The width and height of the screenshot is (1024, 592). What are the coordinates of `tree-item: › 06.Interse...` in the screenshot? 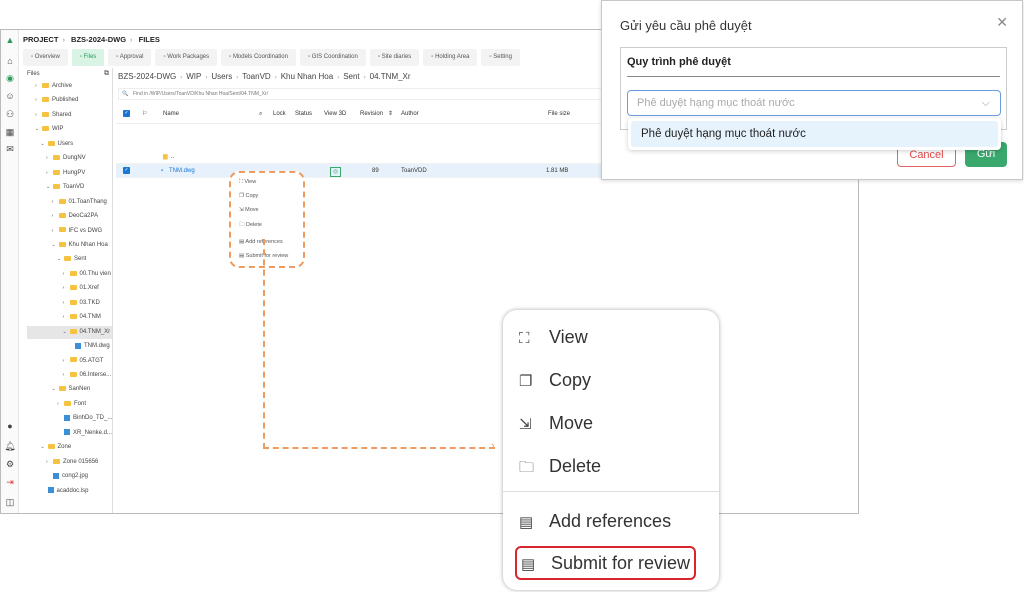 It's located at (65, 375).